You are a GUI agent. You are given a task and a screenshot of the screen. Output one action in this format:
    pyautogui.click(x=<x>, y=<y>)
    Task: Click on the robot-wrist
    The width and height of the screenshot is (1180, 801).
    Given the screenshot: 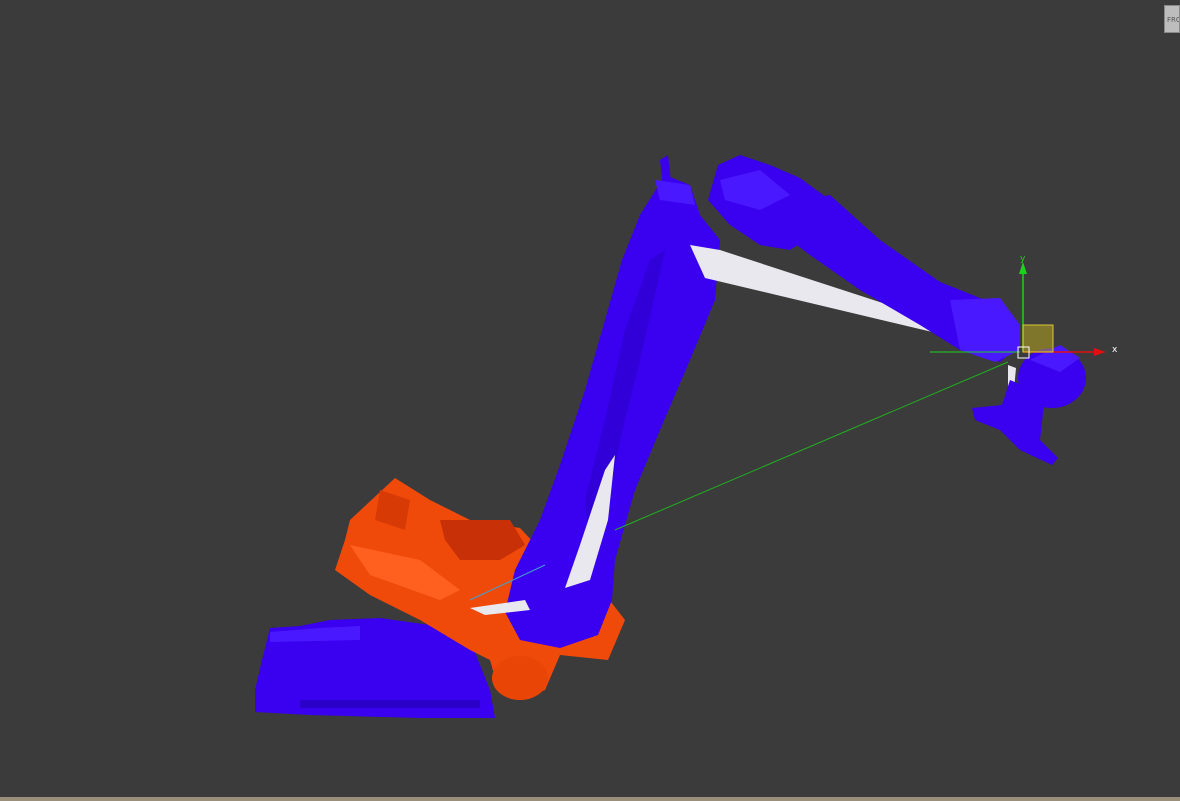 What is the action you would take?
    pyautogui.click(x=1029, y=405)
    